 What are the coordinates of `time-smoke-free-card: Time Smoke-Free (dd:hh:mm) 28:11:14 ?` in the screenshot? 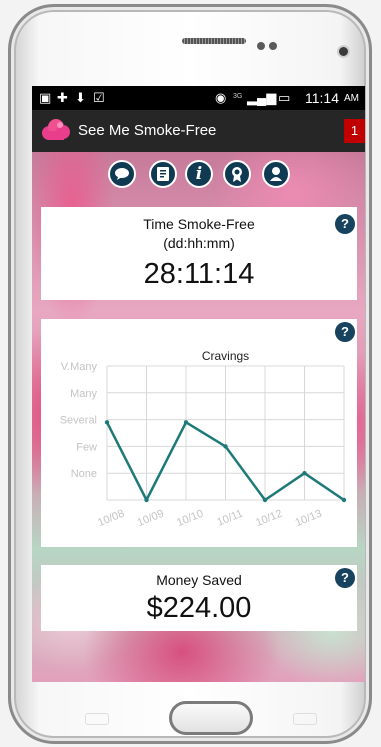 It's located at (199, 253).